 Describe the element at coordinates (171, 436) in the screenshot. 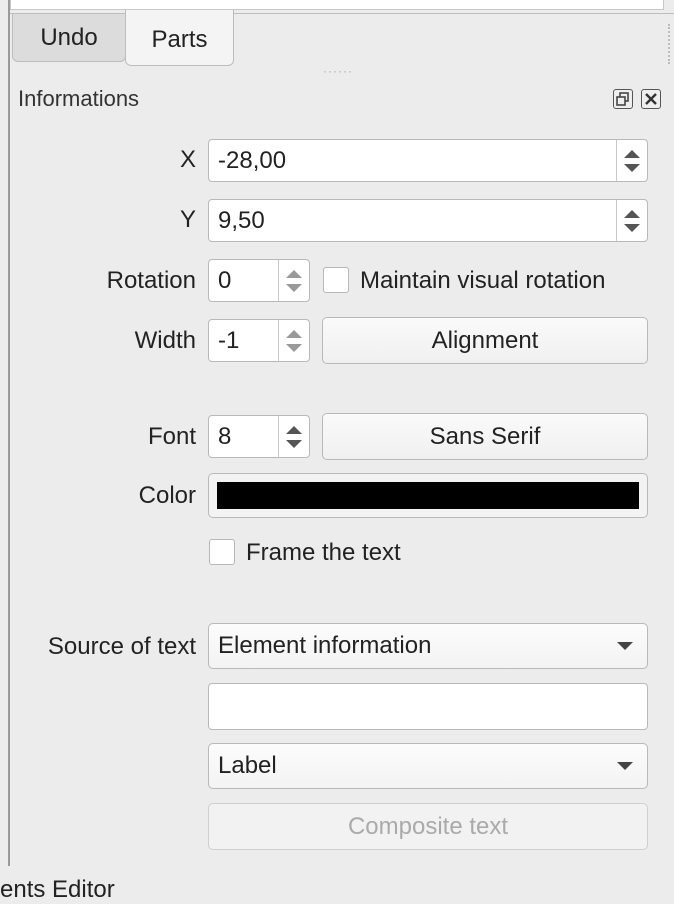

I see `font-label: Font` at that location.